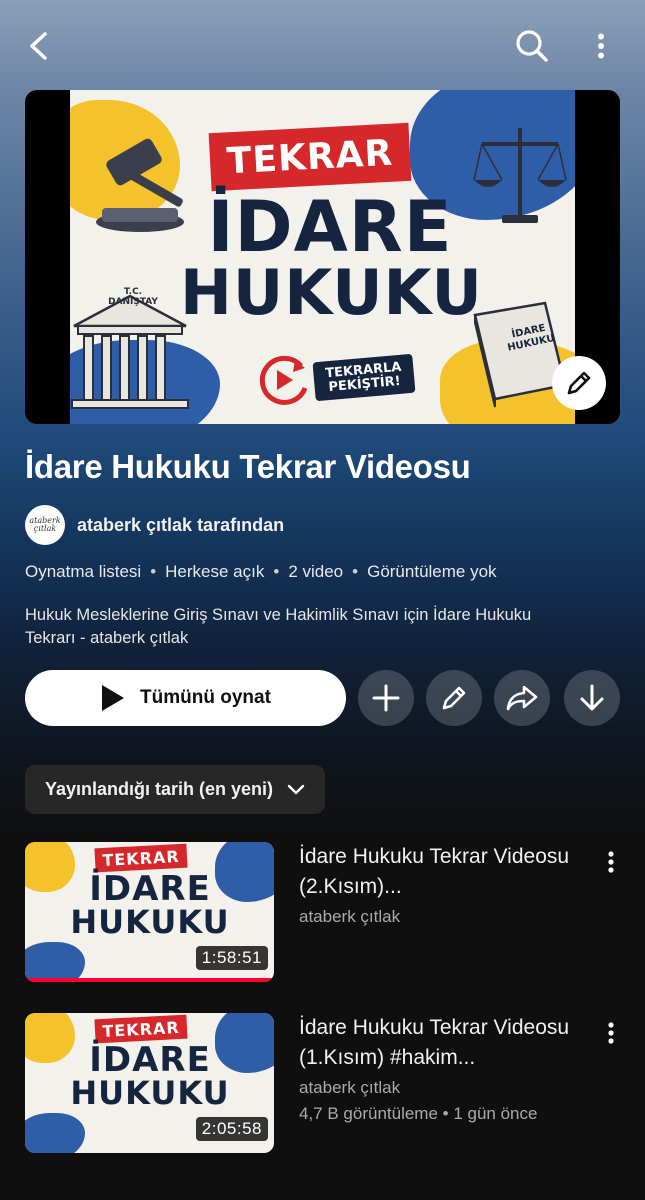  I want to click on video-thumbnail: TEKRAR İDARE HUKUKU 2:05:58, so click(149, 1083).